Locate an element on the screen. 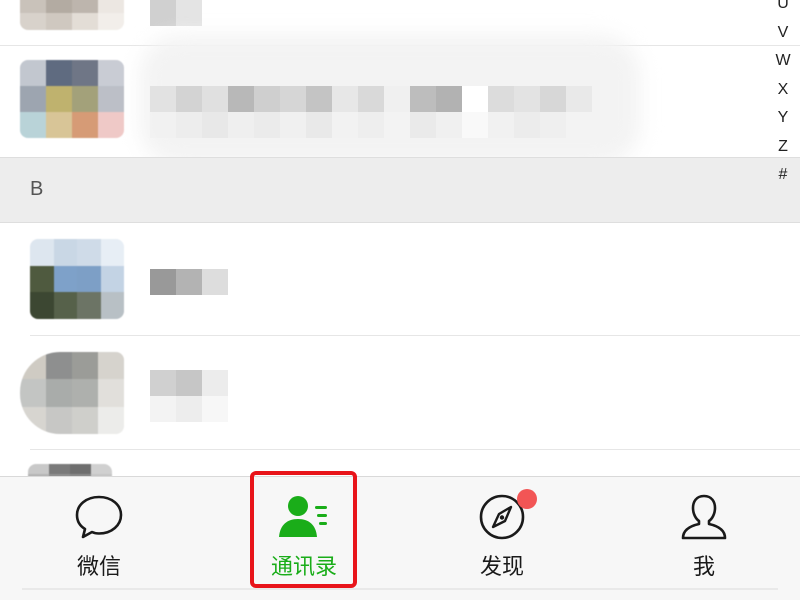 Image resolution: width=800 pixels, height=600 pixels. person-icon is located at coordinates (704, 517).